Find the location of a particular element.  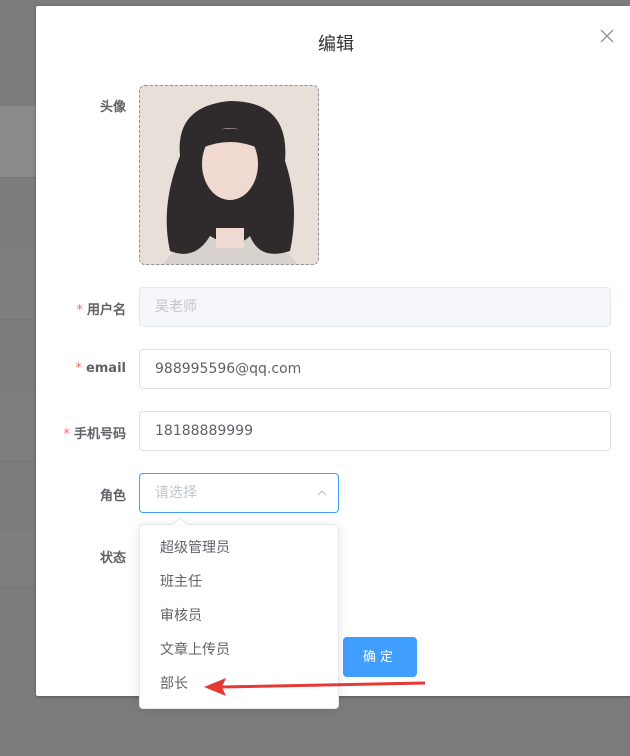

close-icon is located at coordinates (607, 36).